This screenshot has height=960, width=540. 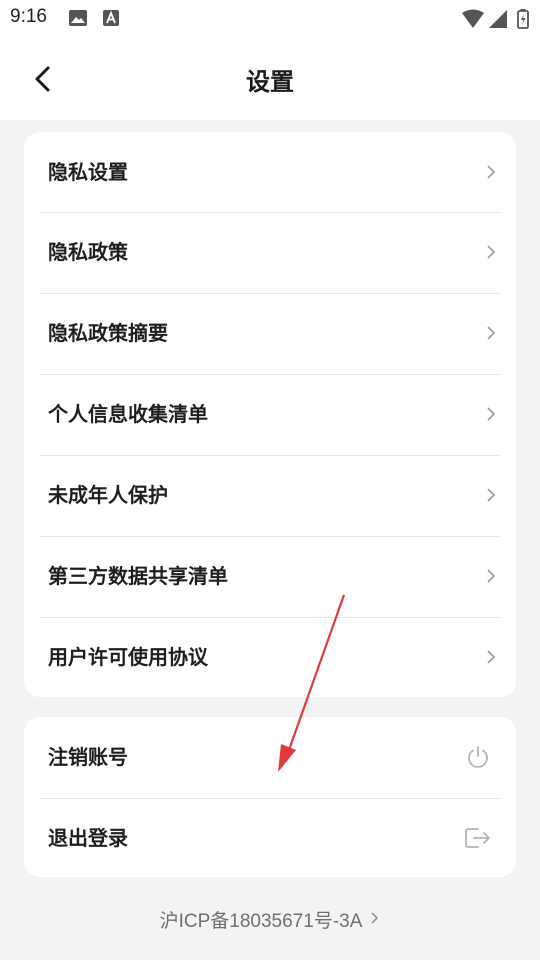 What do you see at coordinates (478, 757) in the screenshot?
I see `power-icon` at bounding box center [478, 757].